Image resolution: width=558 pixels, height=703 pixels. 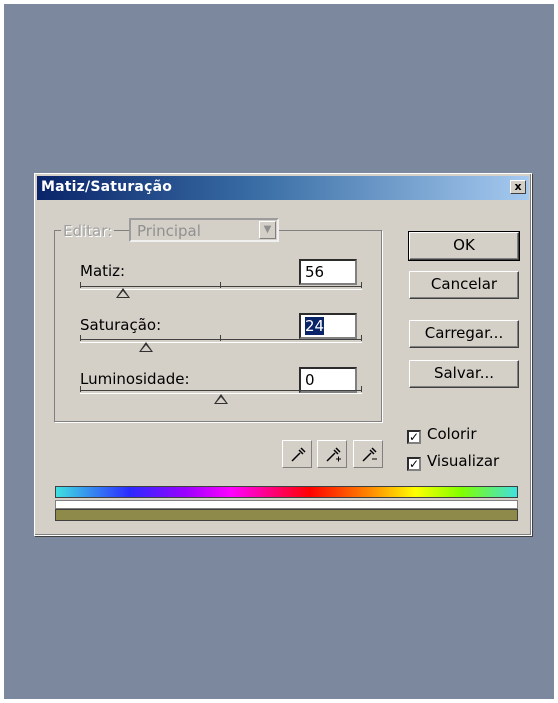 What do you see at coordinates (464, 285) in the screenshot?
I see `cancel-button: Cancelar` at bounding box center [464, 285].